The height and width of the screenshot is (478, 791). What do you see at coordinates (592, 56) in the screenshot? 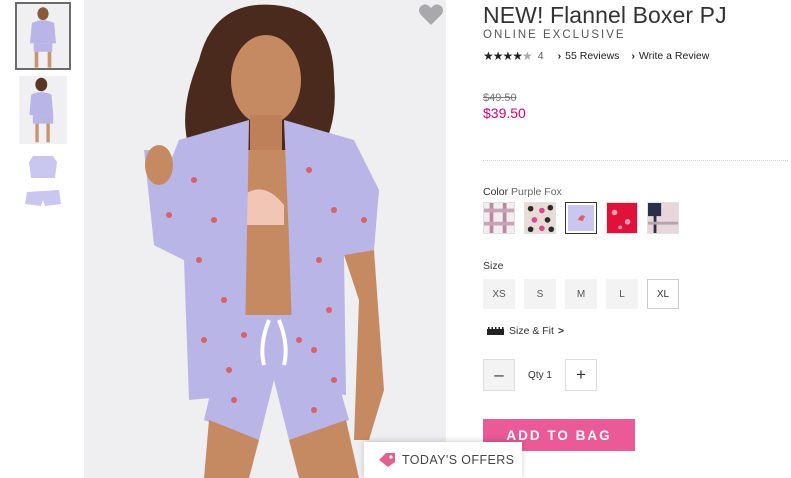
I see `reviews-link-label: 55 Reviews` at bounding box center [592, 56].